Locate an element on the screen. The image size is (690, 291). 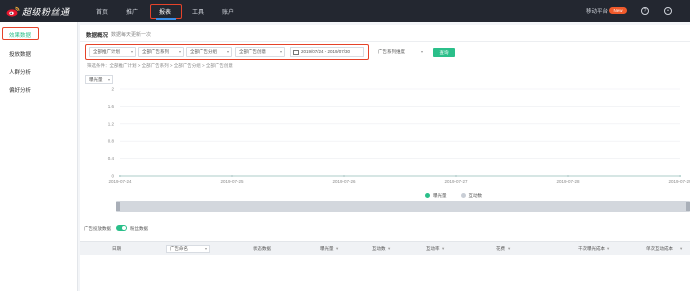
x-tick-label: 2019-07-25 is located at coordinates (232, 181).